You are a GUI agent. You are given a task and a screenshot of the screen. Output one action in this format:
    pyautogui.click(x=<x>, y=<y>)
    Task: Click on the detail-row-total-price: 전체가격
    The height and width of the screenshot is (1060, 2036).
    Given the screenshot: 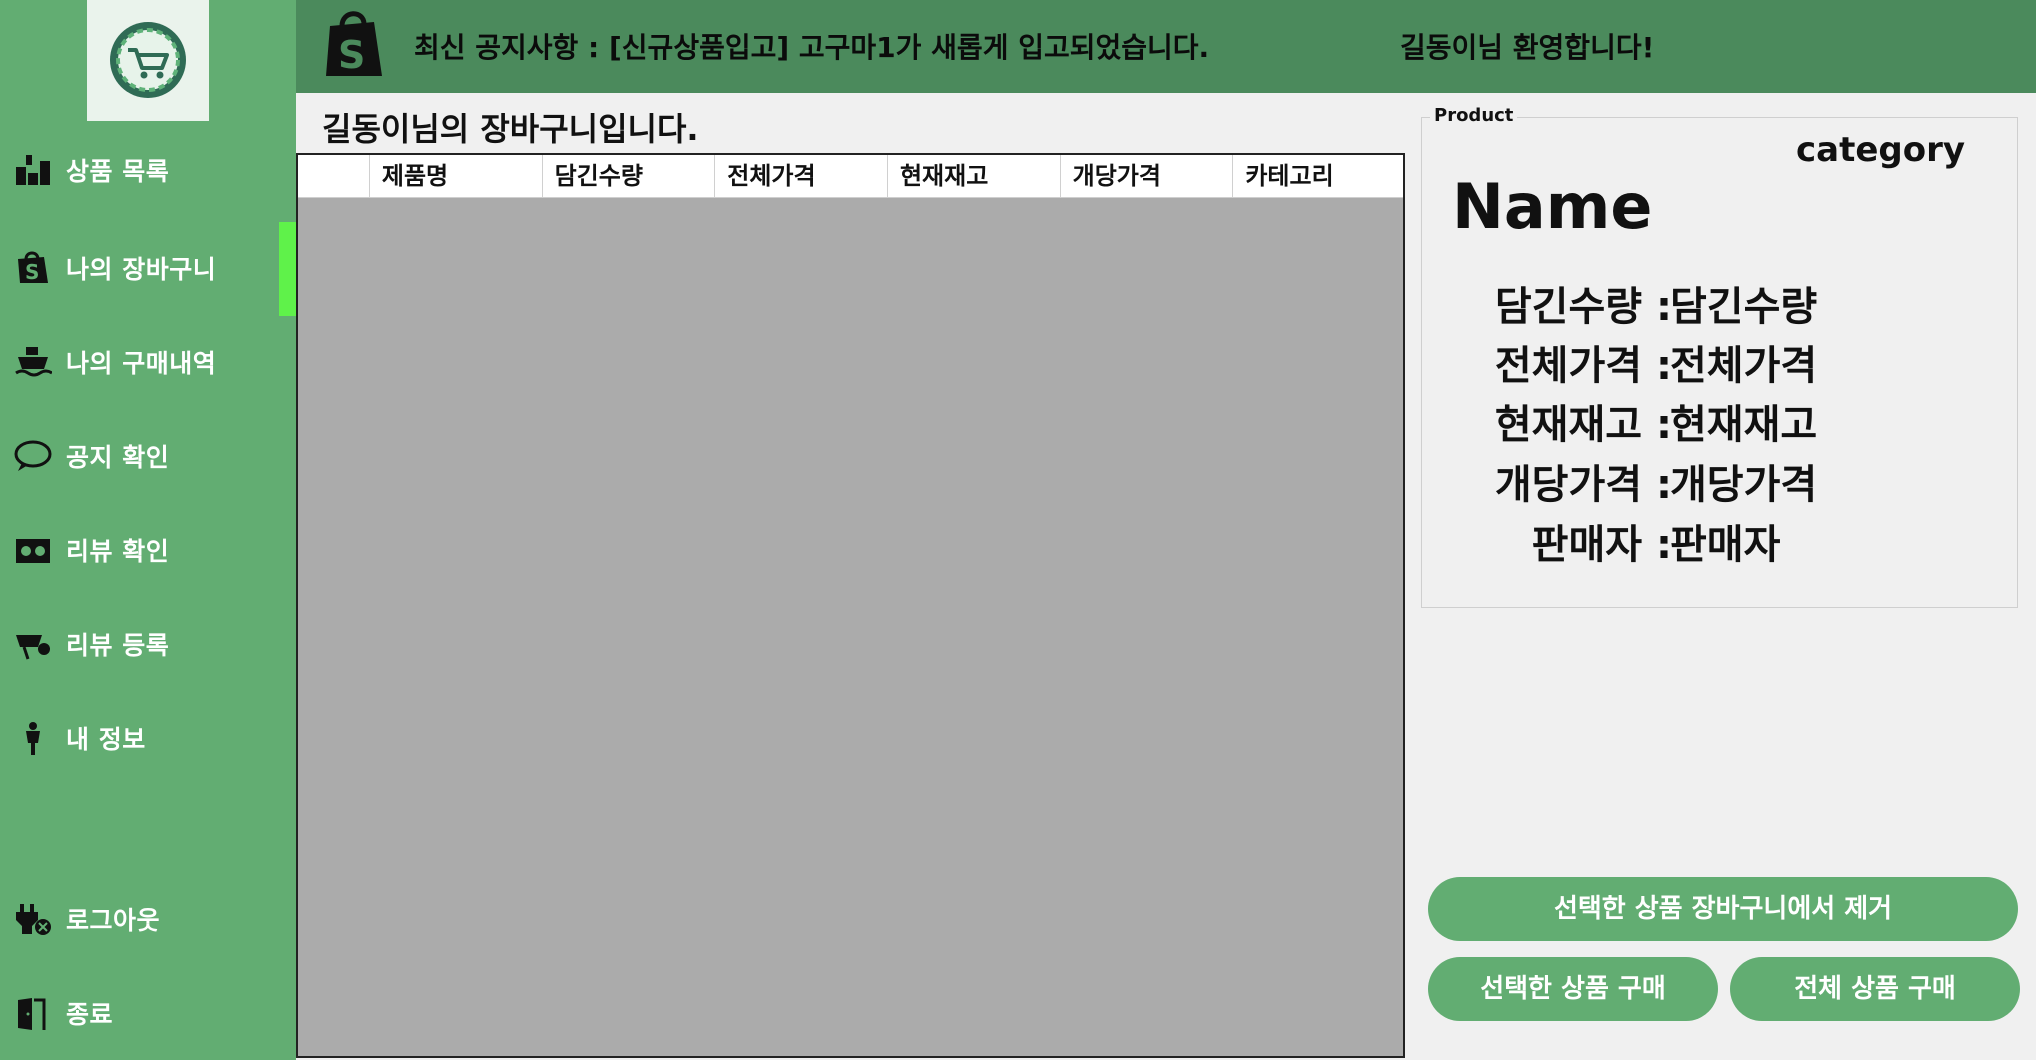 What is the action you would take?
    pyautogui.click(x=1730, y=361)
    